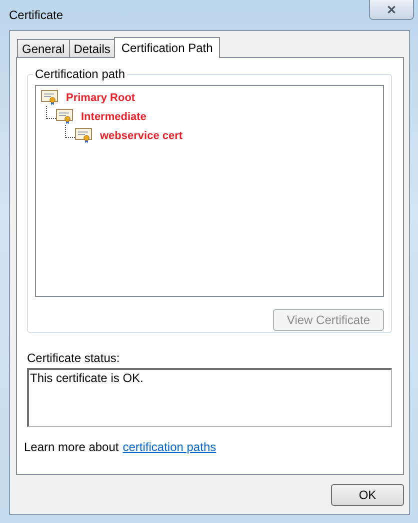 The height and width of the screenshot is (523, 418). Describe the element at coordinates (43, 48) in the screenshot. I see `tab: General` at that location.